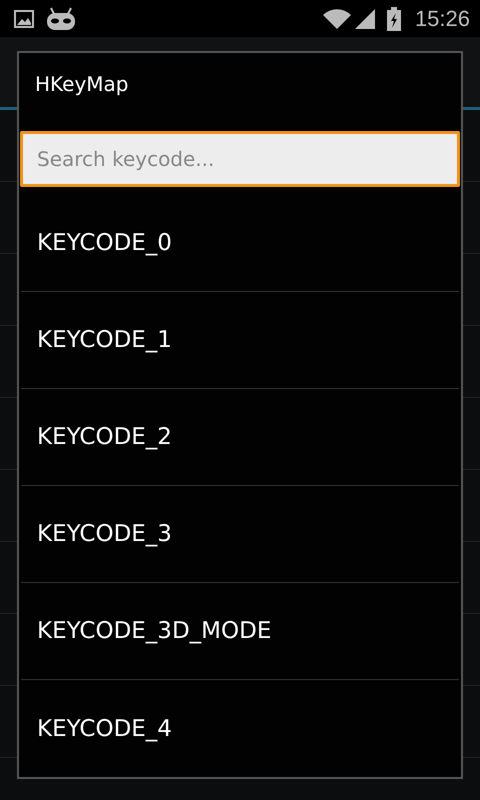  I want to click on battery-charging-icon, so click(393, 18).